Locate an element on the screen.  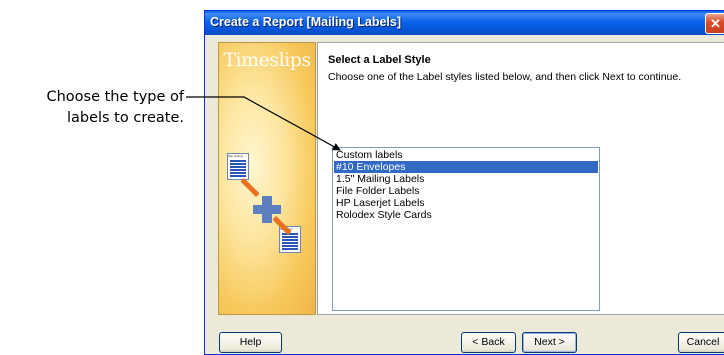
list-item: Rolodex Style Cards is located at coordinates (466, 215).